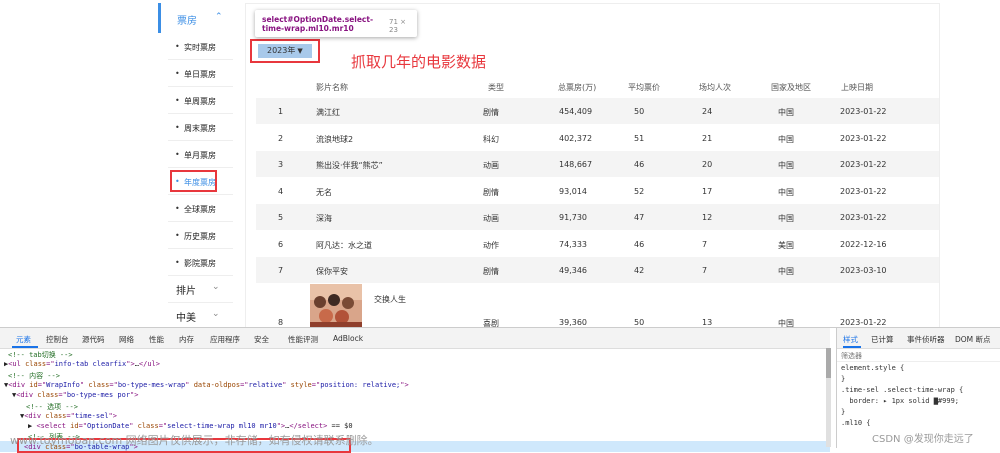  What do you see at coordinates (225, 339) in the screenshot?
I see `devtools-tab: 应用程序` at bounding box center [225, 339].